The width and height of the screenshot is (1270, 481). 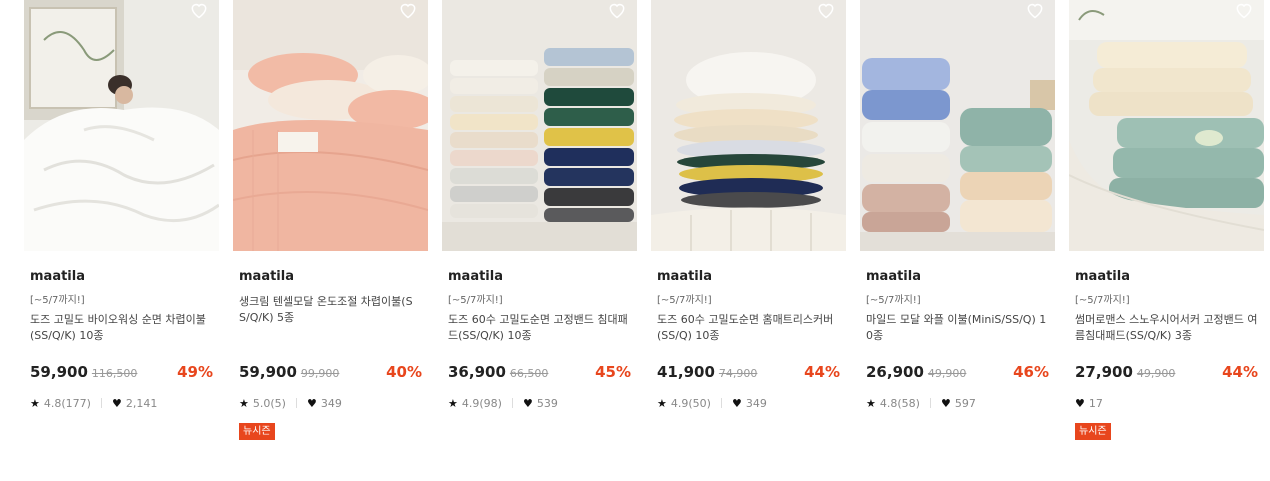 I want to click on product-meta: ★ 4.9(50) ♥ 349, so click(x=748, y=403).